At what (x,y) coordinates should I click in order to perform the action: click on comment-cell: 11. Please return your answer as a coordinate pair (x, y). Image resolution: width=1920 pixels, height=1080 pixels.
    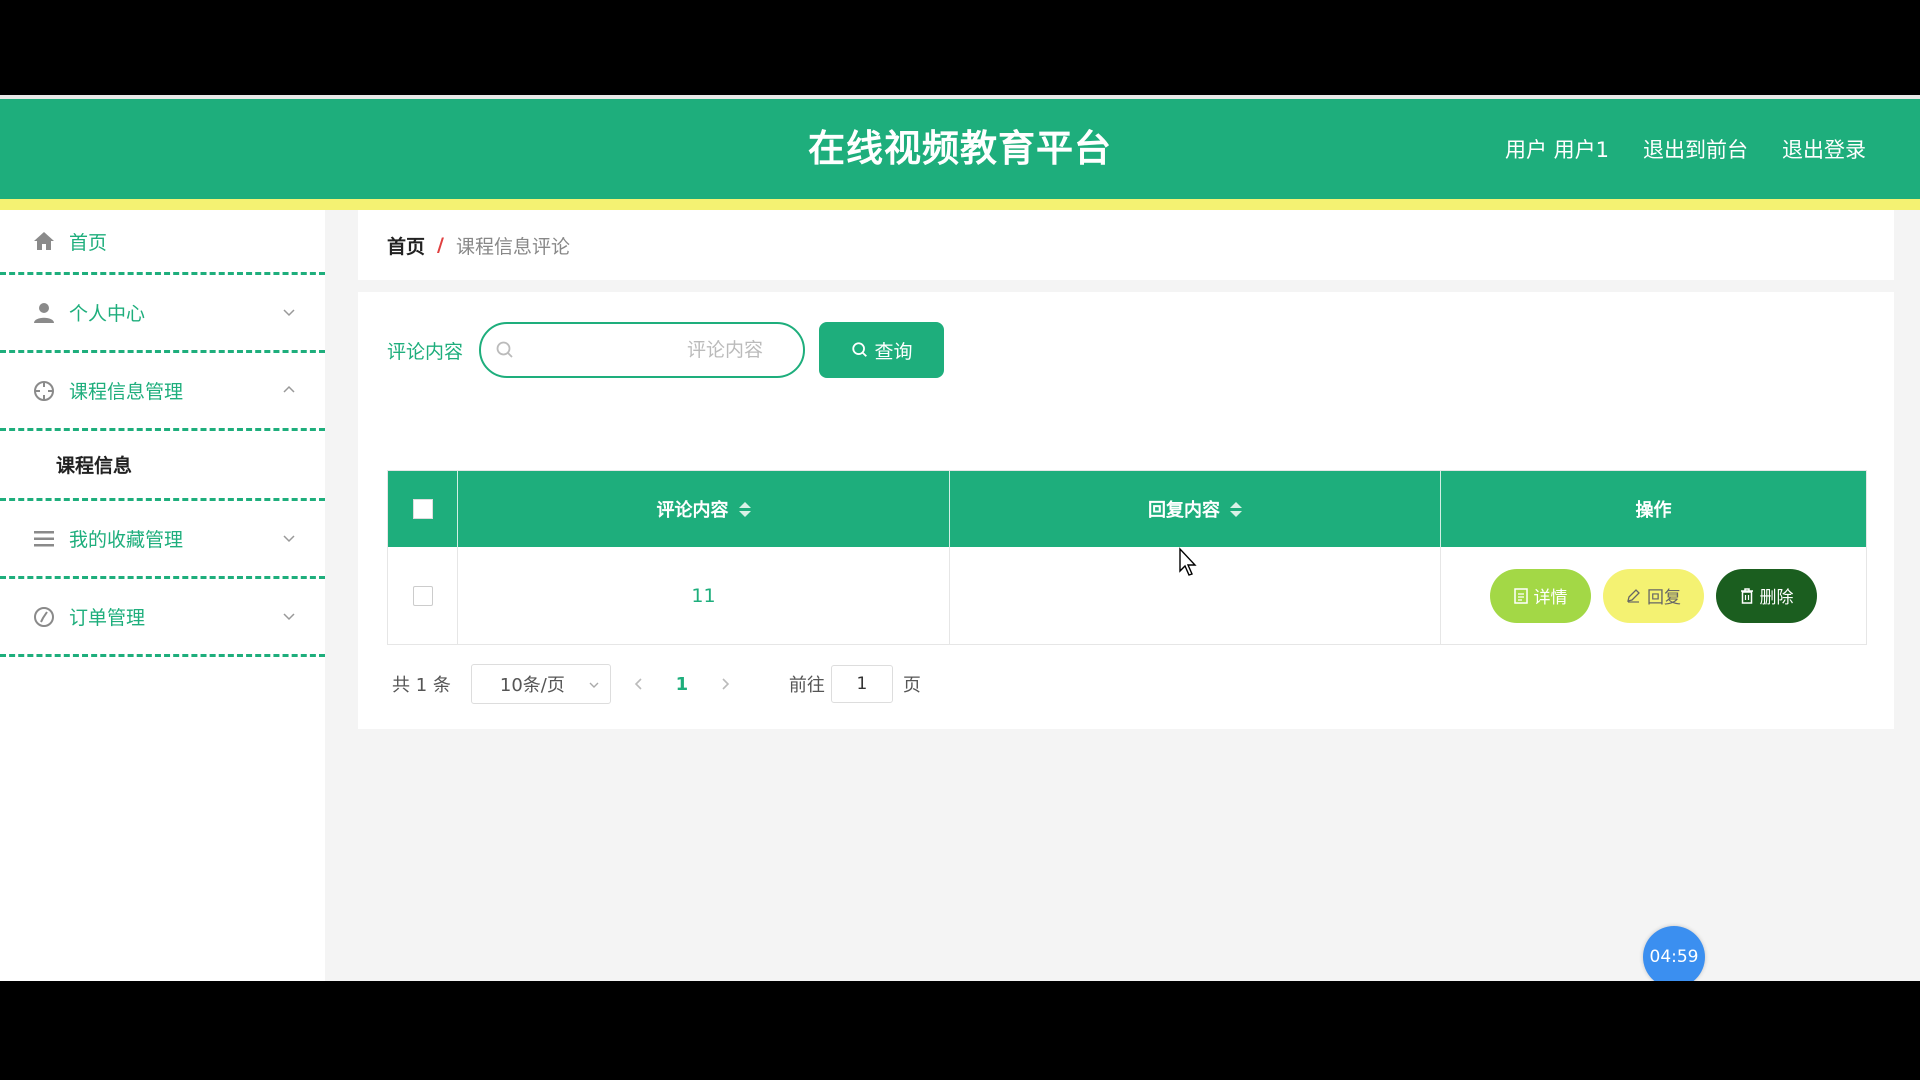
    Looking at the image, I should click on (704, 595).